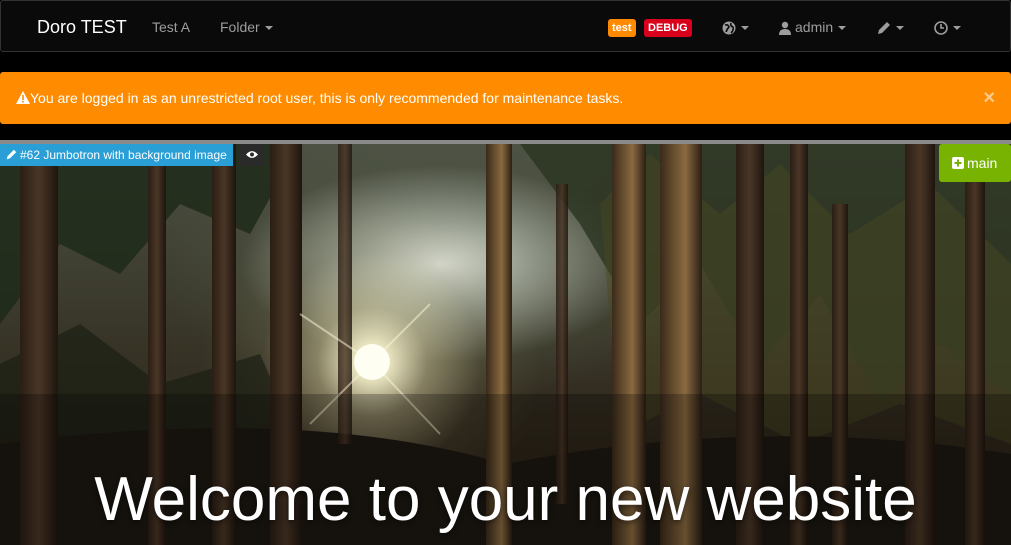  I want to click on user-icon, so click(785, 29).